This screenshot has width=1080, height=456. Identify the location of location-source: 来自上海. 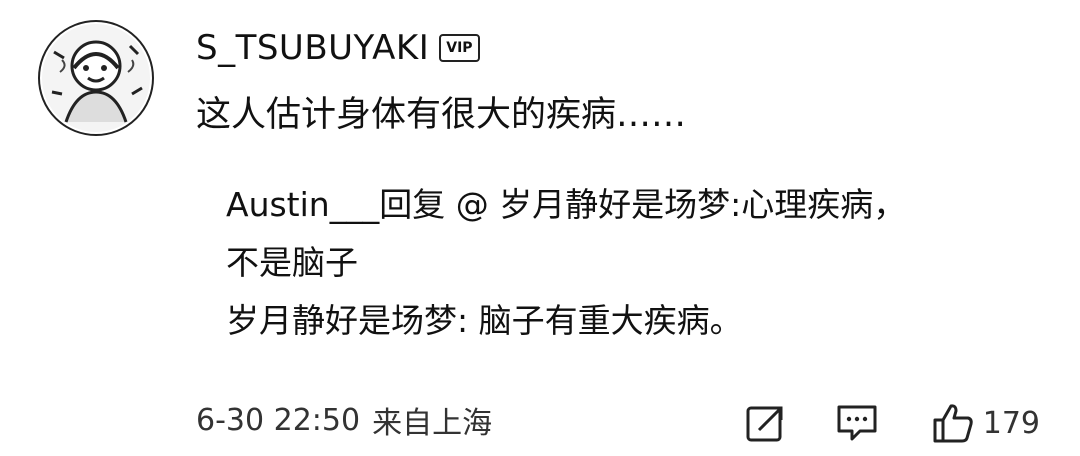
(432, 423).